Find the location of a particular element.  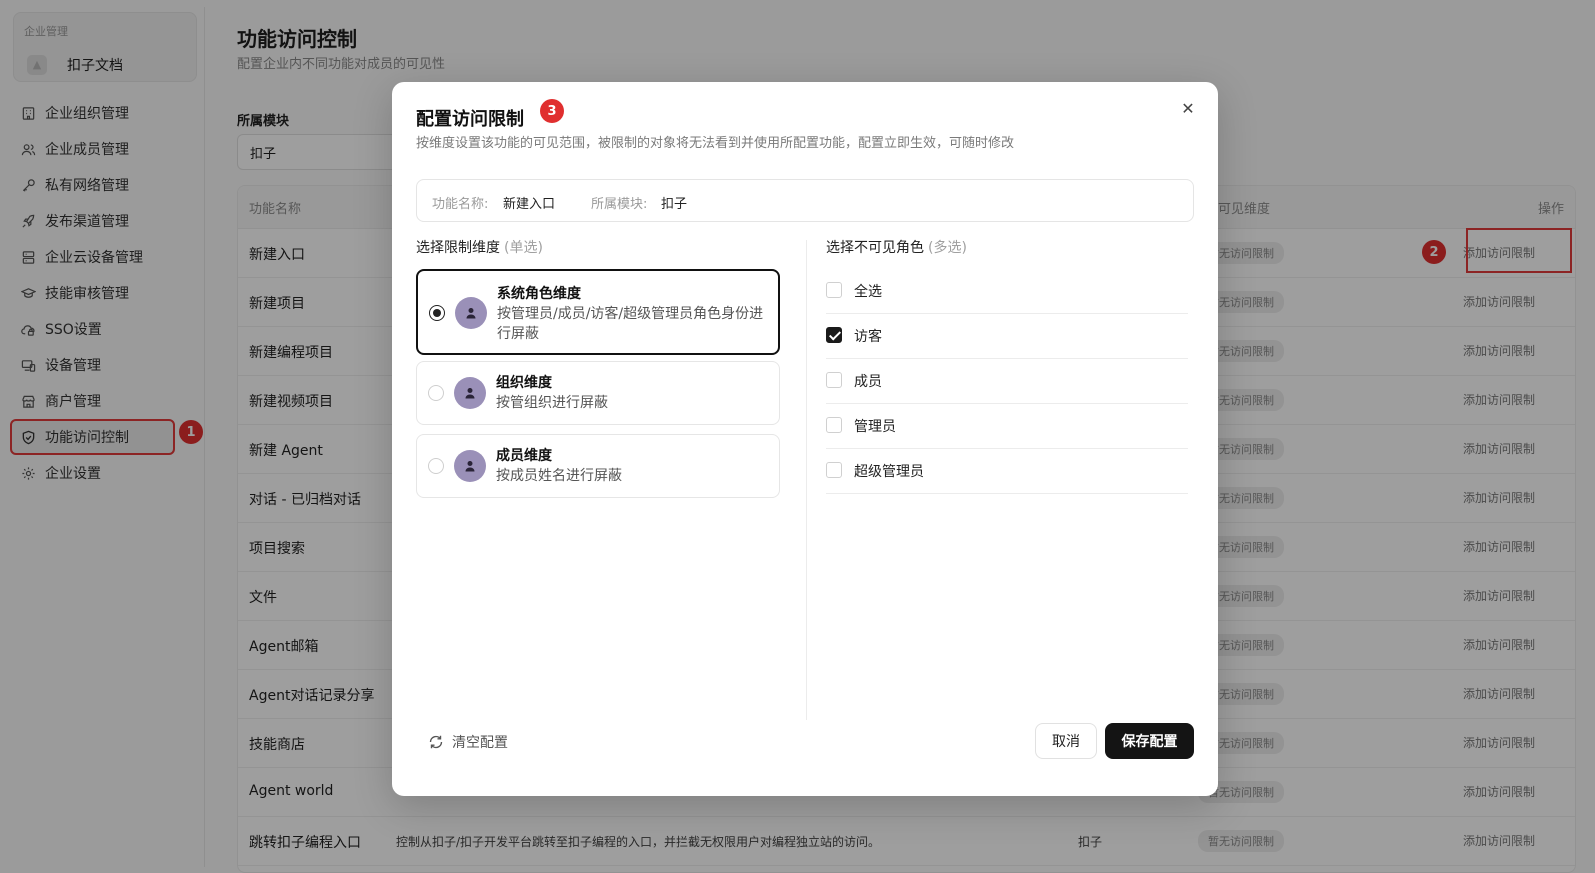

role-label: 访客 is located at coordinates (868, 337).